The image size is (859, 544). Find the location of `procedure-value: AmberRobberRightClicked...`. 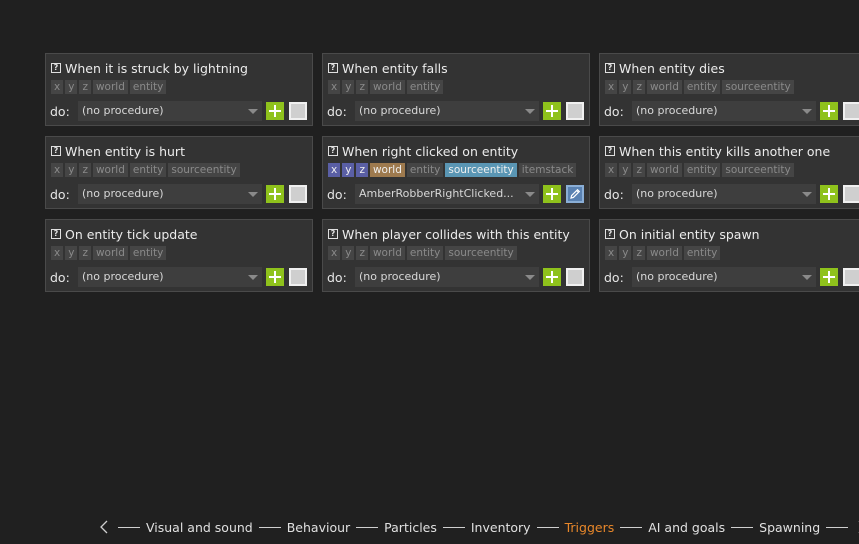

procedure-value: AmberRobberRightClicked... is located at coordinates (436, 193).